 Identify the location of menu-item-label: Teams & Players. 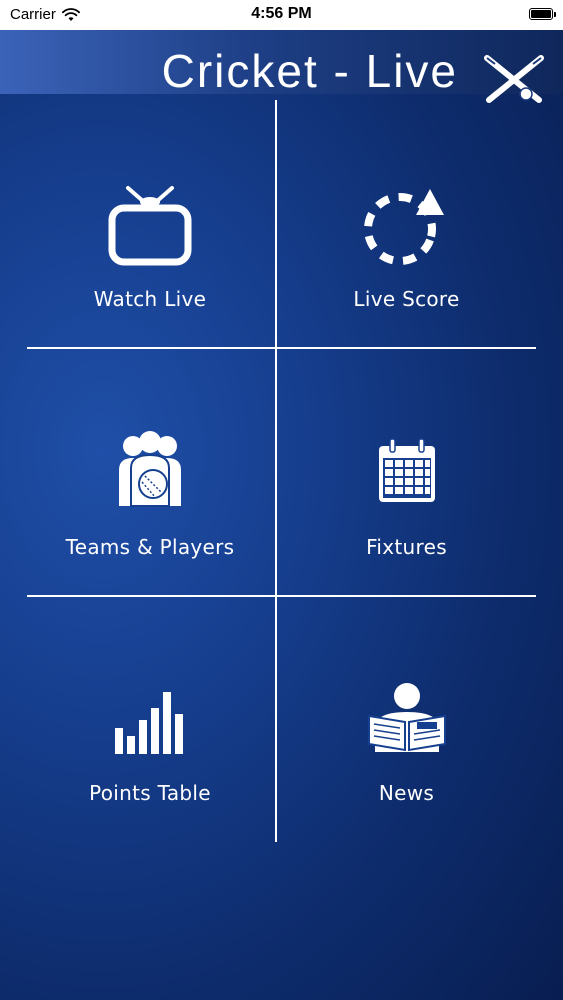
(150, 547).